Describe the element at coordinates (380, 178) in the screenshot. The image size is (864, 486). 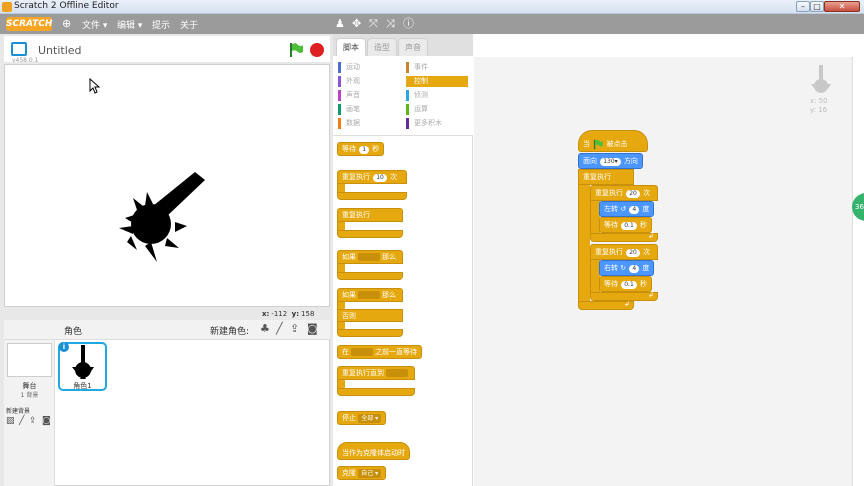
I see `repeat-count-input: 10` at that location.